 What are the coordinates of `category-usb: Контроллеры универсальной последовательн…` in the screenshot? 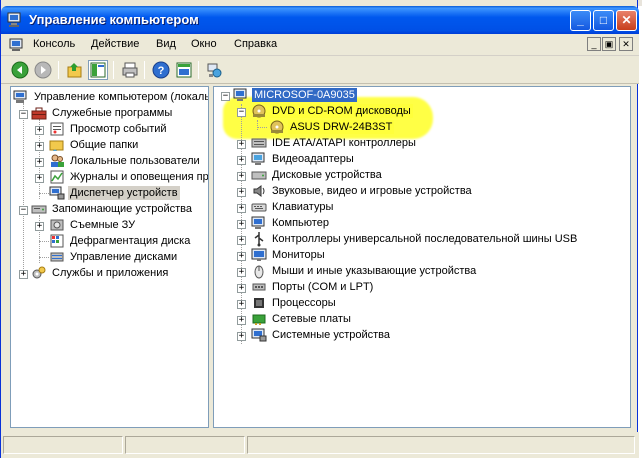 It's located at (415, 239).